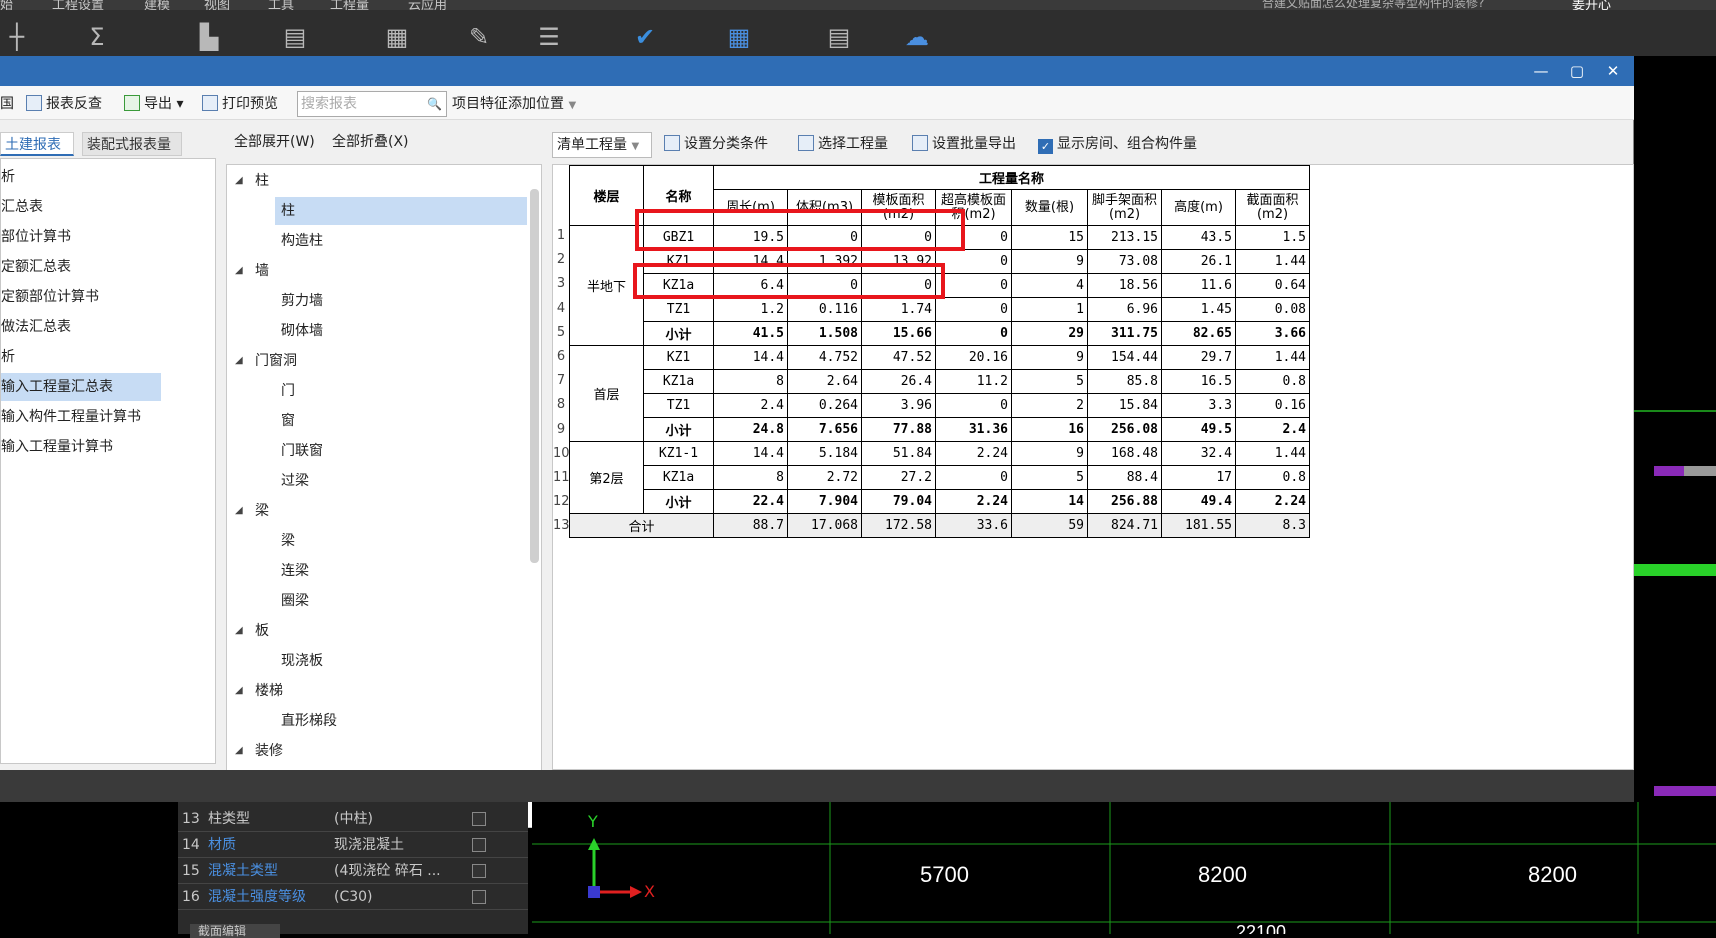  I want to click on minimize-button: —, so click(1541, 71).